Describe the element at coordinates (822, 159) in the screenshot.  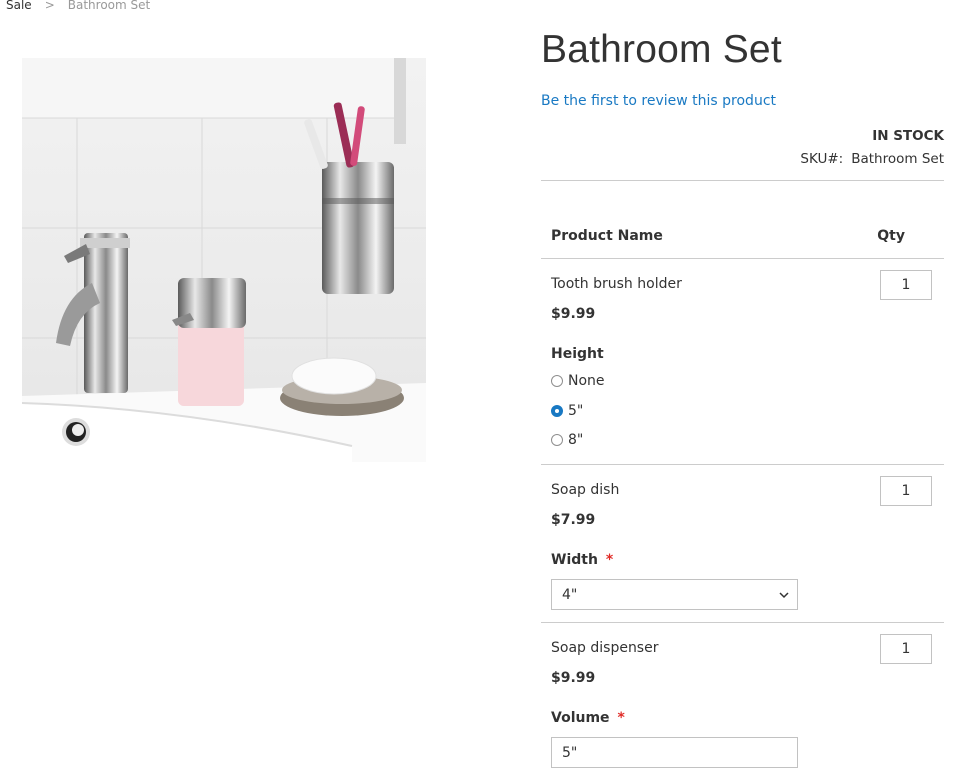
I see `sku-label: SKU#:` at that location.